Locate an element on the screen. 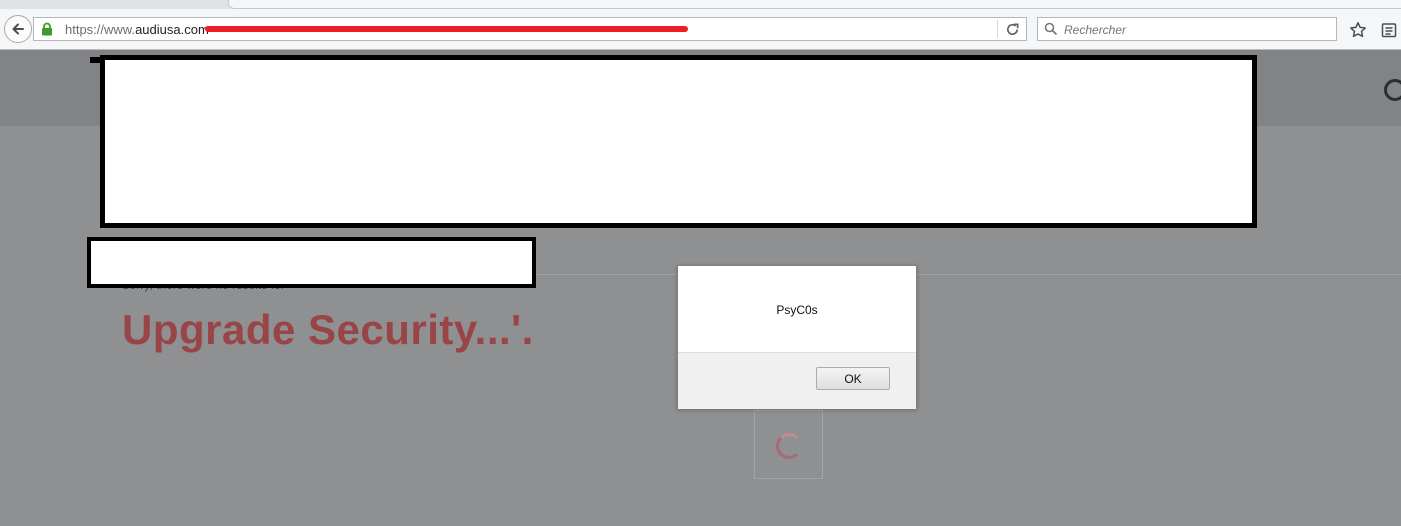  alert-dialog: PsyC0s OK is located at coordinates (797, 337).